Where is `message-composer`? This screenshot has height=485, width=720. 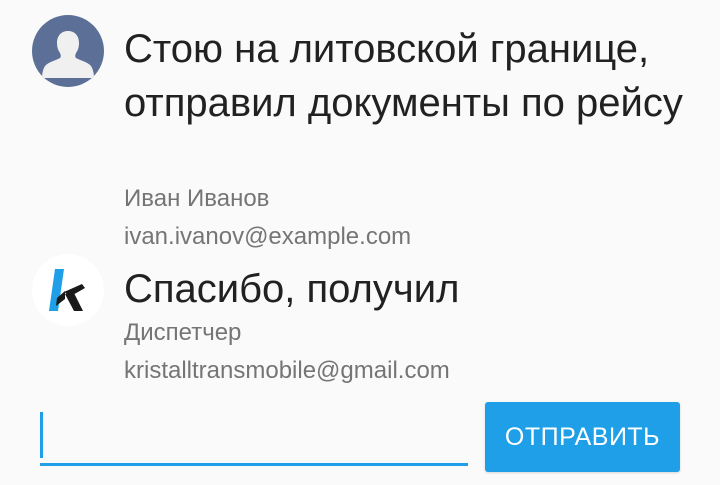
message-composer is located at coordinates (254, 437).